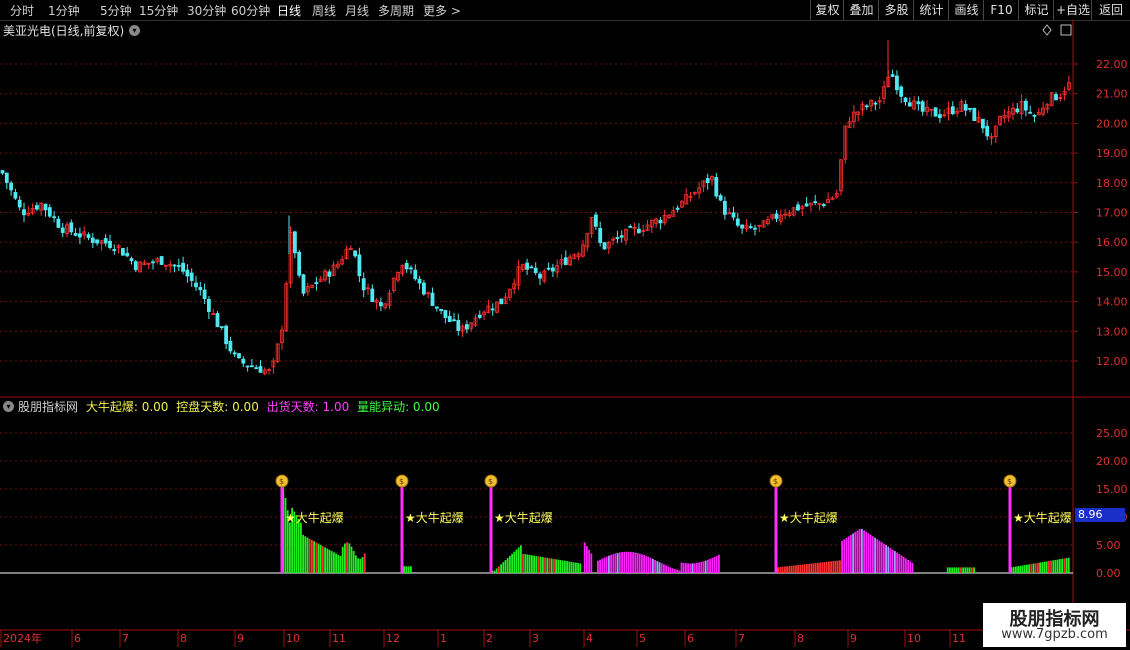 Image resolution: width=1130 pixels, height=650 pixels. What do you see at coordinates (393, 638) in the screenshot?
I see `x-axis-label: 12` at bounding box center [393, 638].